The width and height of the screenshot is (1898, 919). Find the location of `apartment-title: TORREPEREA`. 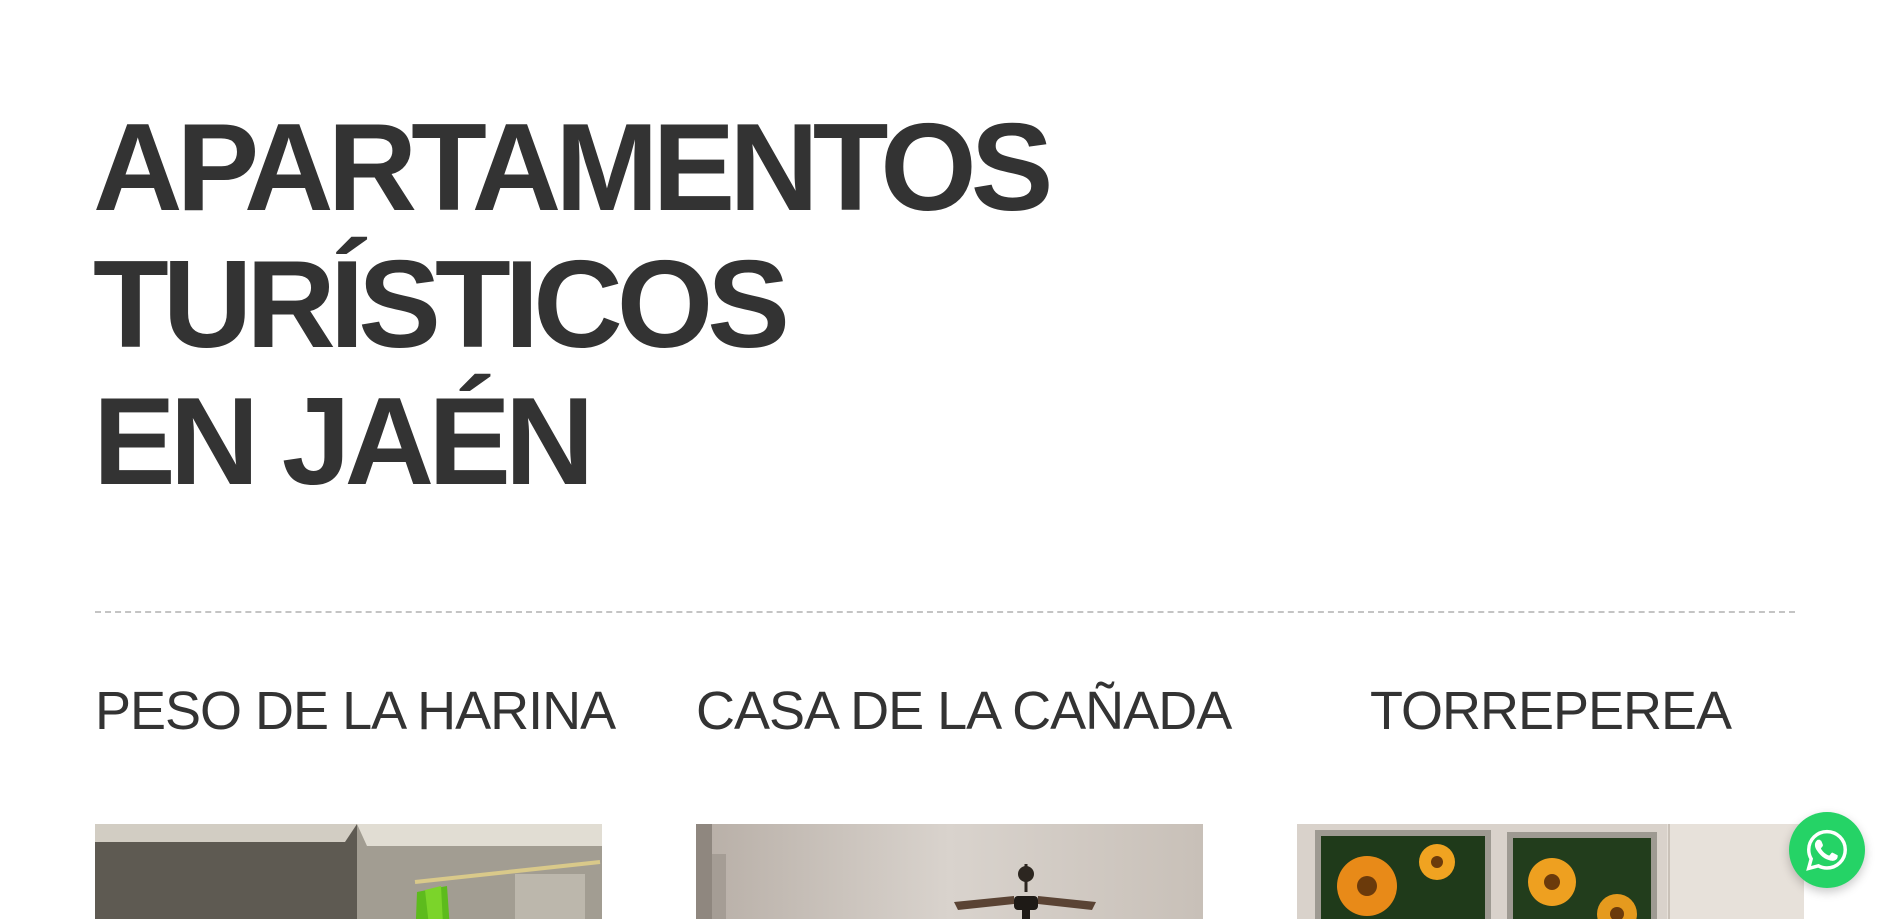

apartment-title: TORREPEREA is located at coordinates (1550, 711).